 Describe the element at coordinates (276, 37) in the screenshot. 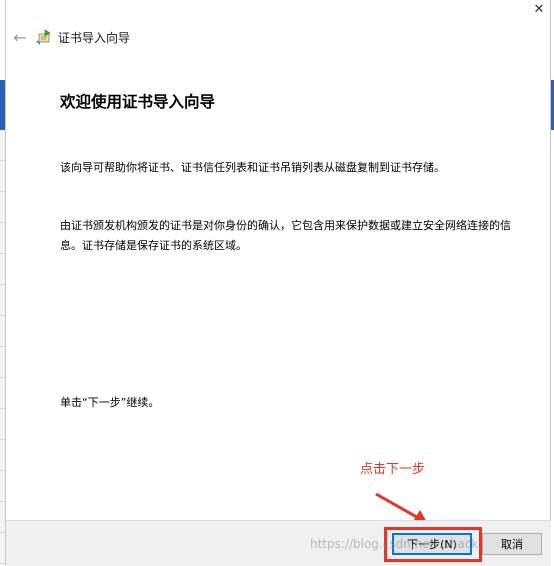

I see `title-bar: ← 证书导入向导` at that location.